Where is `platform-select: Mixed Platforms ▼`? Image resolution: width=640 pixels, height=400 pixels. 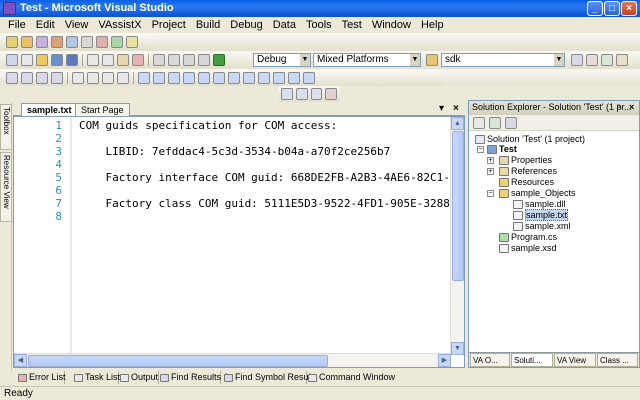 platform-select: Mixed Platforms ▼ is located at coordinates (367, 60).